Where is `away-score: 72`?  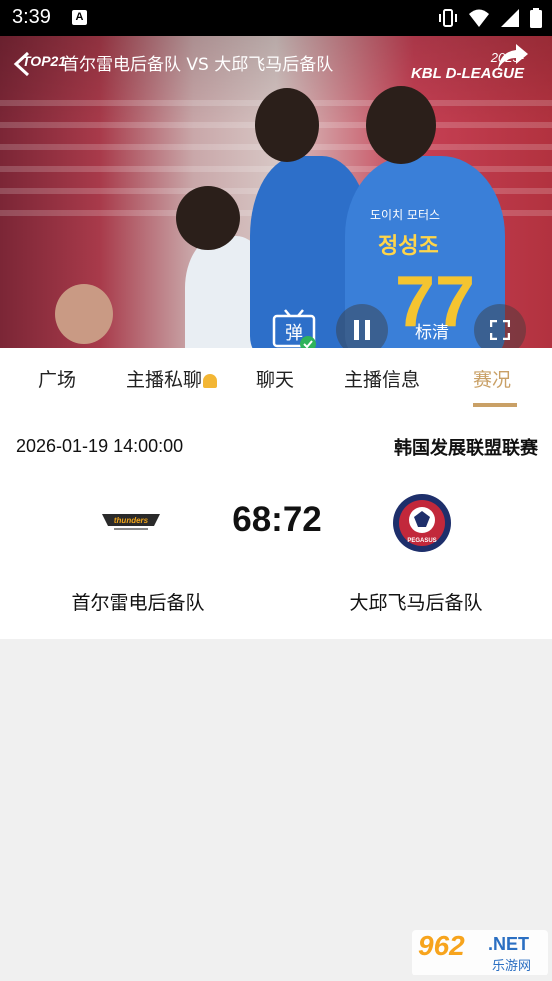
away-score: 72 is located at coordinates (302, 519).